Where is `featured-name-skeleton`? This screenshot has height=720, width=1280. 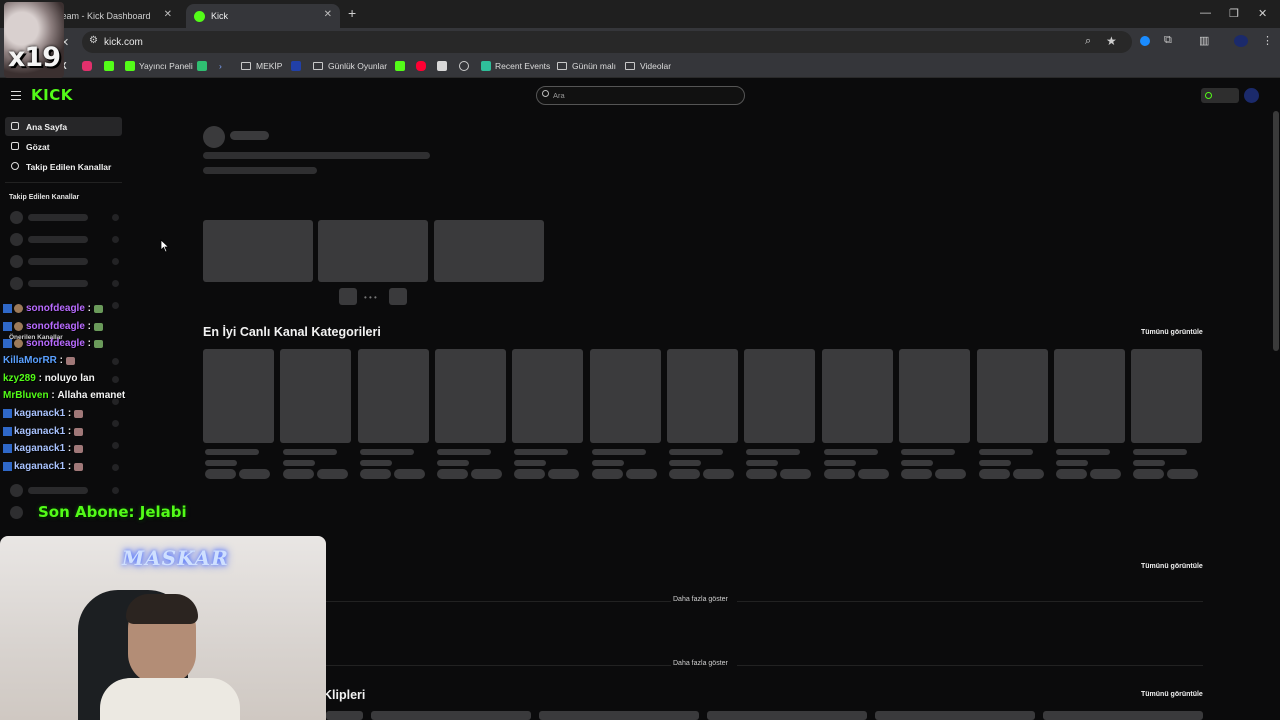 featured-name-skeleton is located at coordinates (249, 135).